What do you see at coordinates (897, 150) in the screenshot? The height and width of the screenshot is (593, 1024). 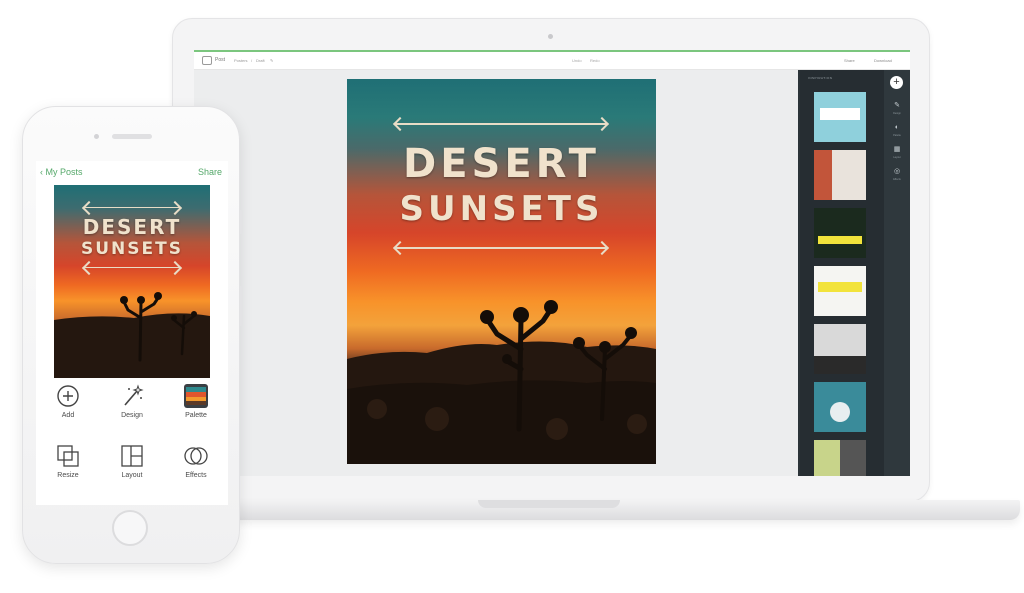 I see `layout-icon: ▦` at bounding box center [897, 150].